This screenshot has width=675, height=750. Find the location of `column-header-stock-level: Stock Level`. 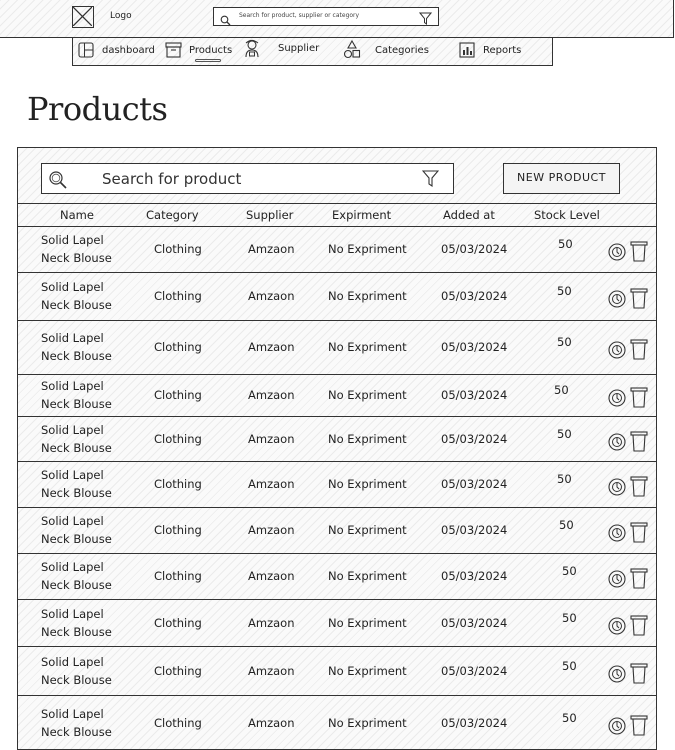

column-header-stock-level: Stock Level is located at coordinates (567, 215).